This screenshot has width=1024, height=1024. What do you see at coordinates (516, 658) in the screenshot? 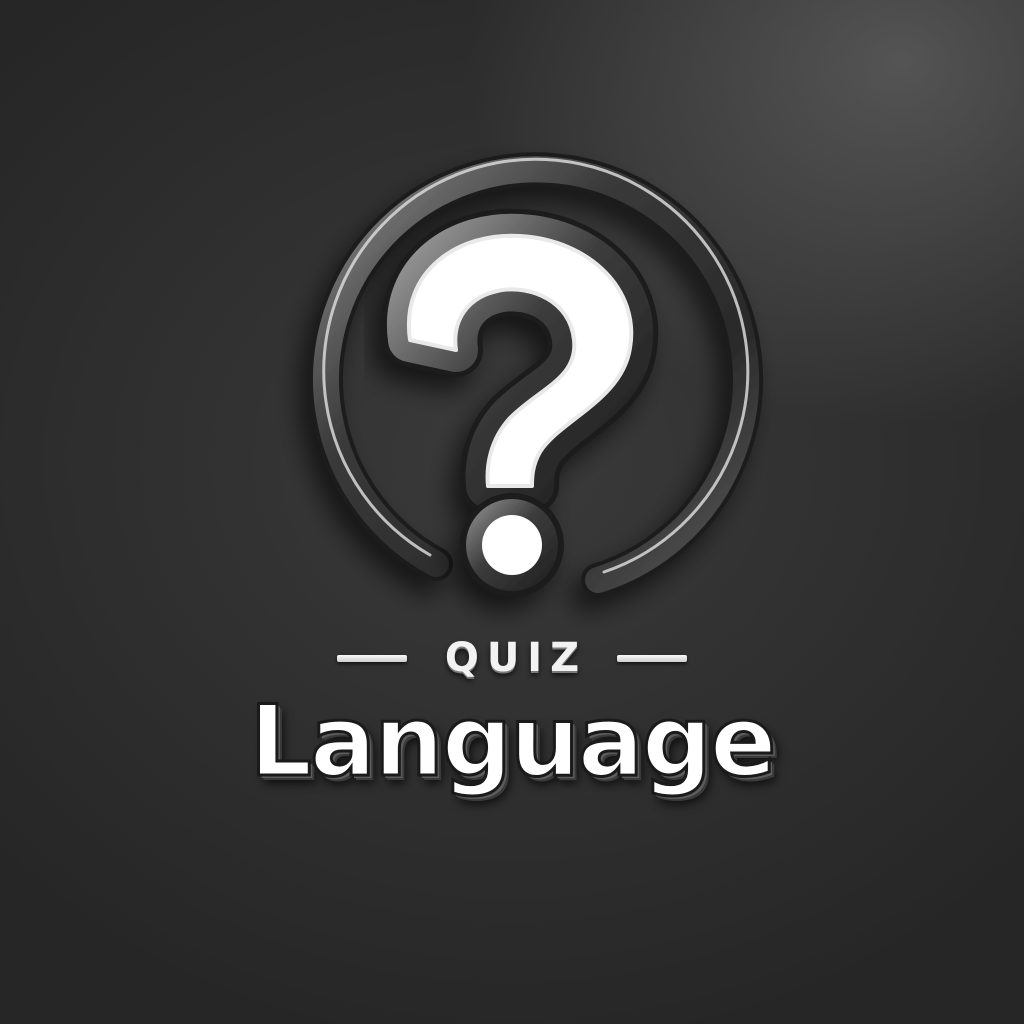
I see `eyebrow-label: QUIZ` at bounding box center [516, 658].